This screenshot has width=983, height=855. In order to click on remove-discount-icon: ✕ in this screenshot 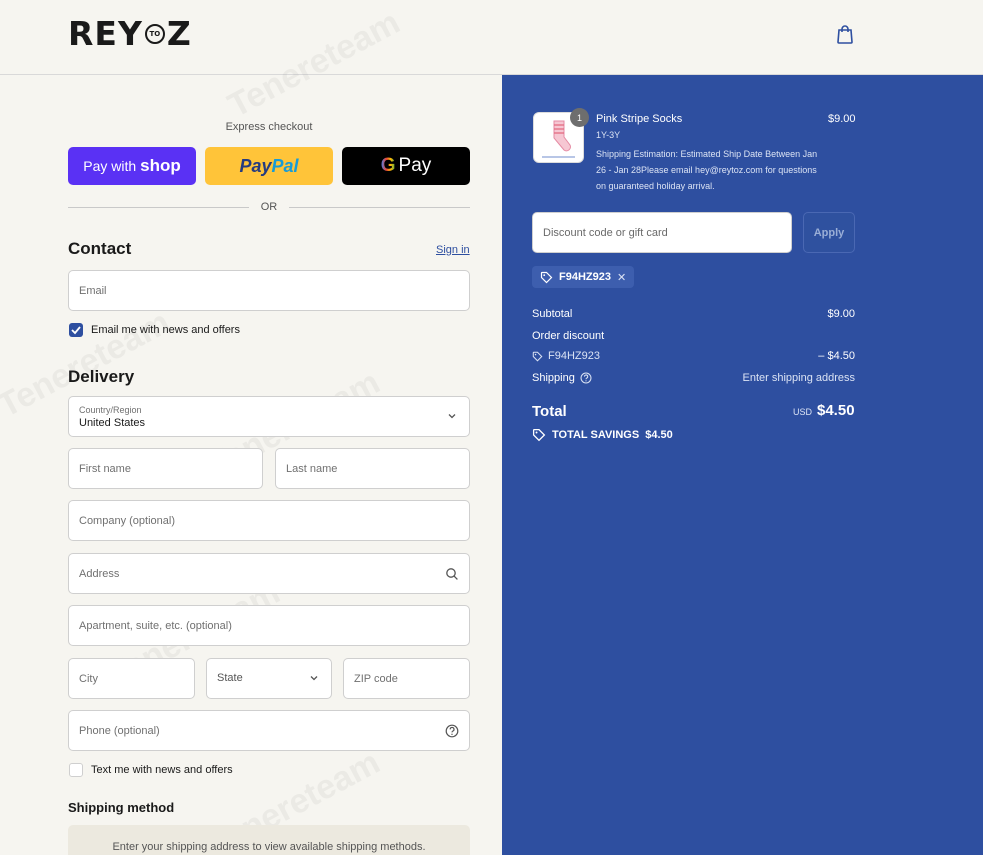, I will do `click(621, 277)`.